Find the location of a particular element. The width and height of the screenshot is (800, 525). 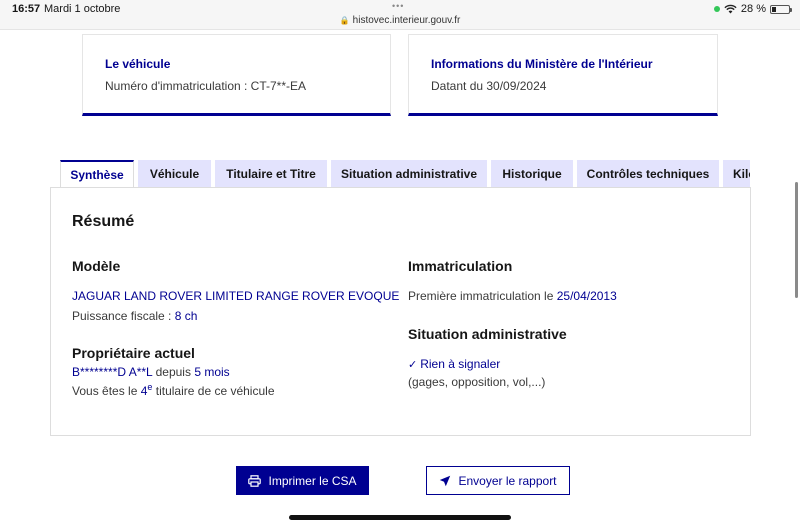

printer-icon is located at coordinates (255, 480).